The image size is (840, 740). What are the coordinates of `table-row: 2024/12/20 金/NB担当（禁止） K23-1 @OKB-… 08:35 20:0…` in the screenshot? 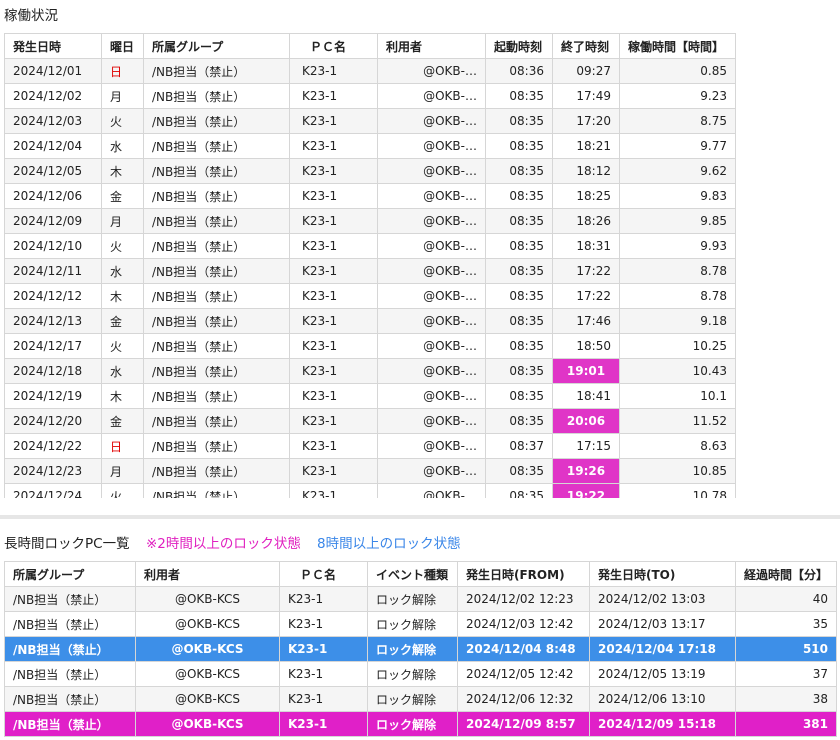 It's located at (370, 421).